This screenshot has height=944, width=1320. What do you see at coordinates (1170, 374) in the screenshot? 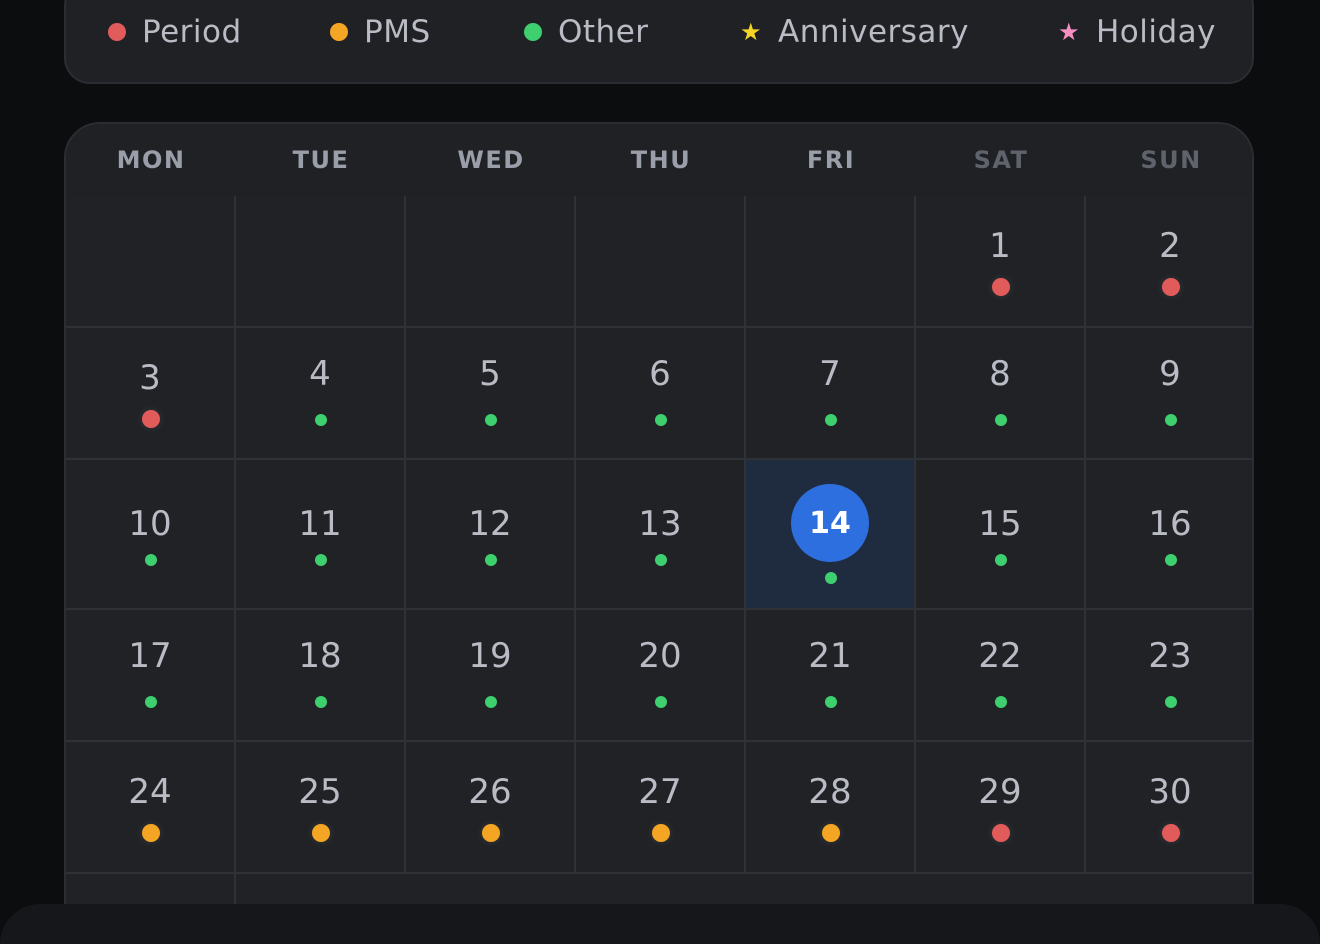
I see `day-number: 9` at bounding box center [1170, 374].